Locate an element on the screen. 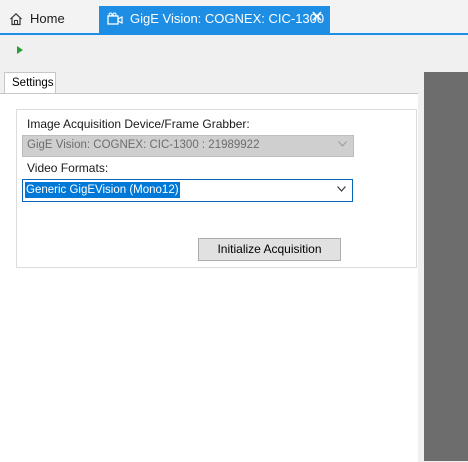 The height and width of the screenshot is (462, 468). tab-gige-vision-label: GigE Vision: COGNEX: CIC-1300 is located at coordinates (227, 18).